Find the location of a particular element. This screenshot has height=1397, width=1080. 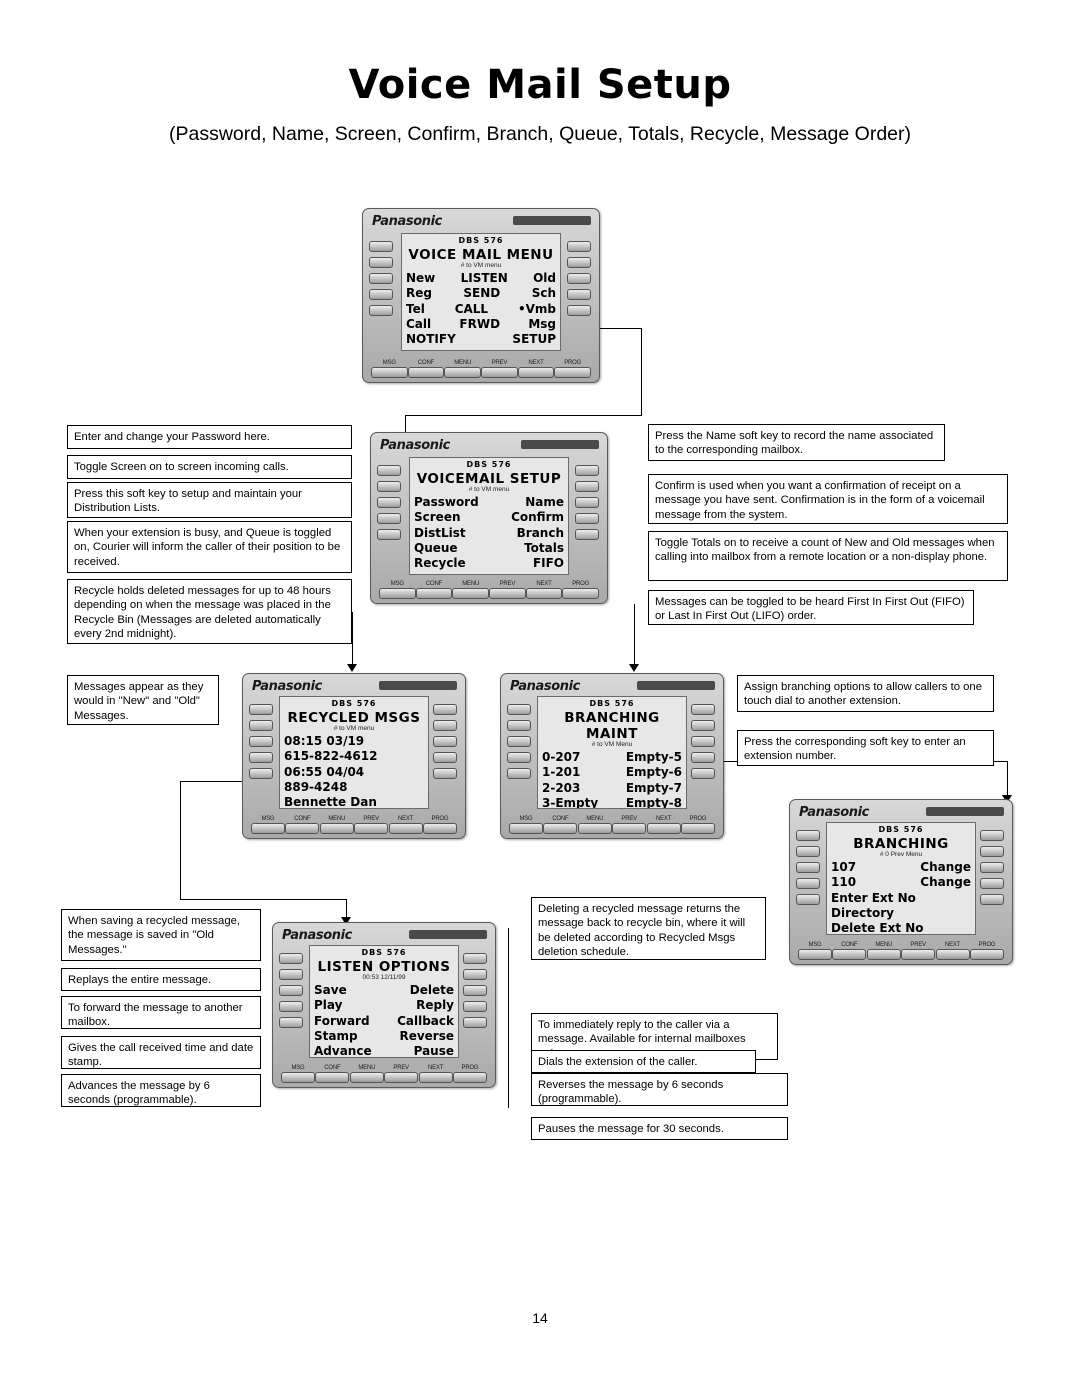

lcd-row: Forward Callback is located at coordinates (384, 1021).